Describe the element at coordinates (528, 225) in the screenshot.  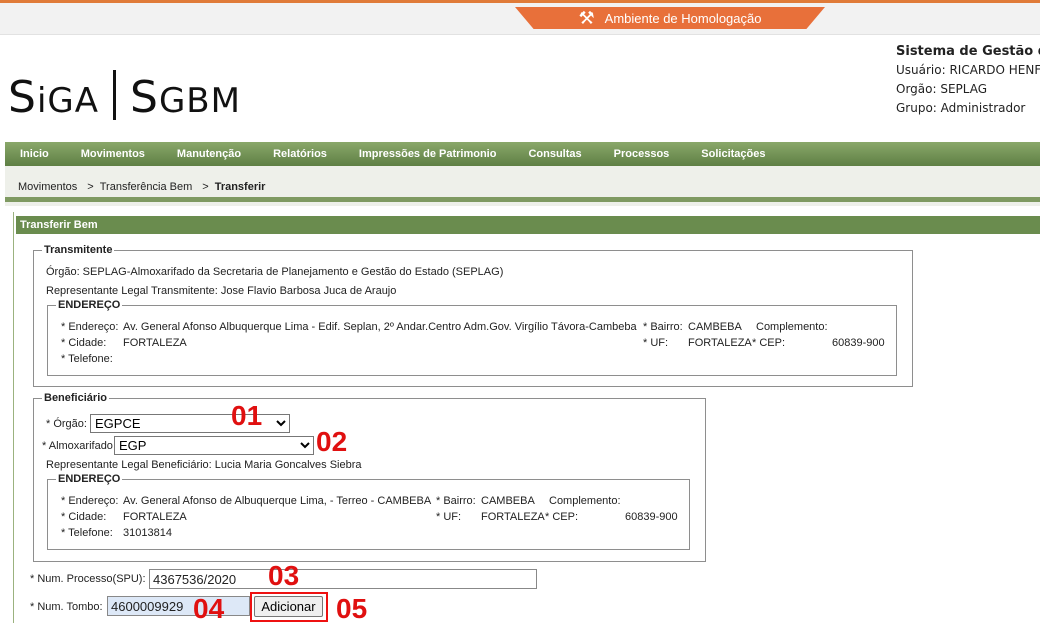
I see `panel-title: Transferir Bem` at that location.